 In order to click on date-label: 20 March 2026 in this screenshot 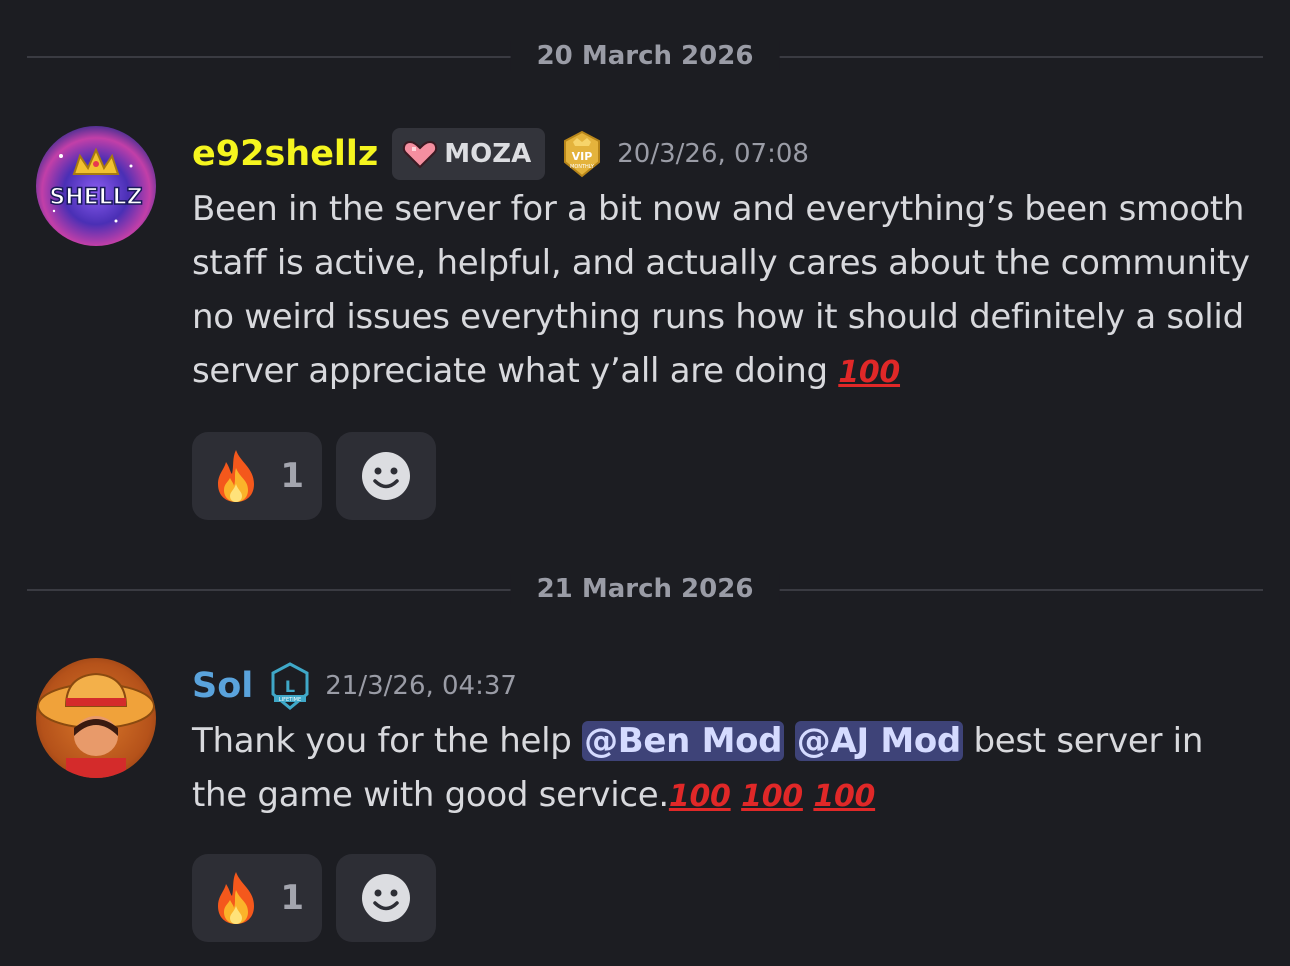, I will do `click(645, 56)`.